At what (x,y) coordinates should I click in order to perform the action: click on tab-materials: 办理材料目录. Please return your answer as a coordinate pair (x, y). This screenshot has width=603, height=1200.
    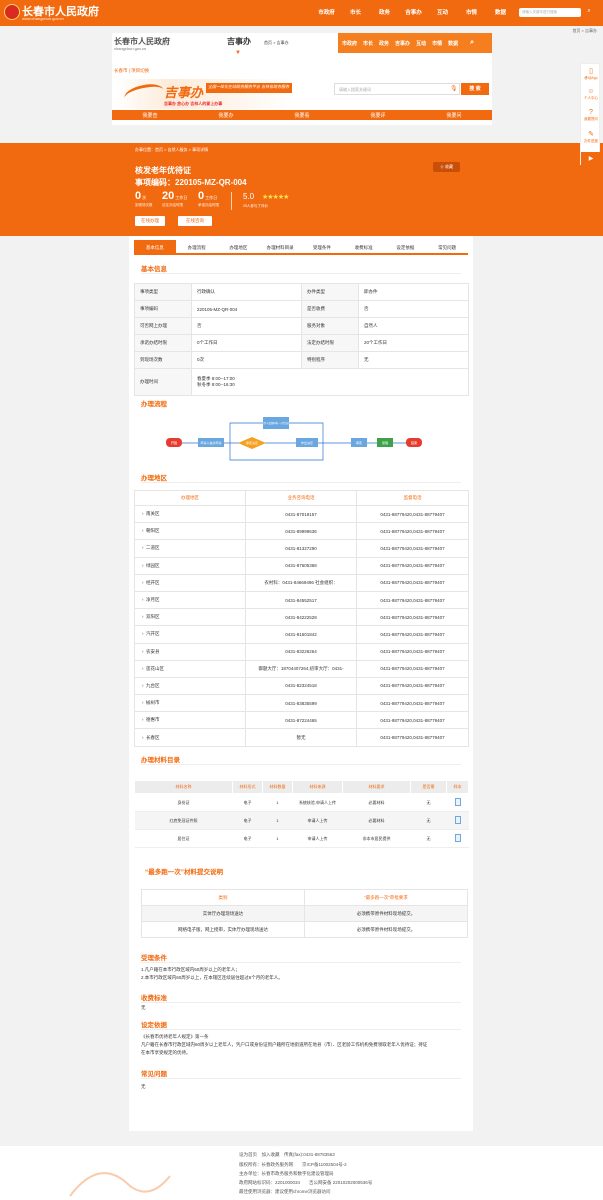
    Looking at the image, I should click on (280, 246).